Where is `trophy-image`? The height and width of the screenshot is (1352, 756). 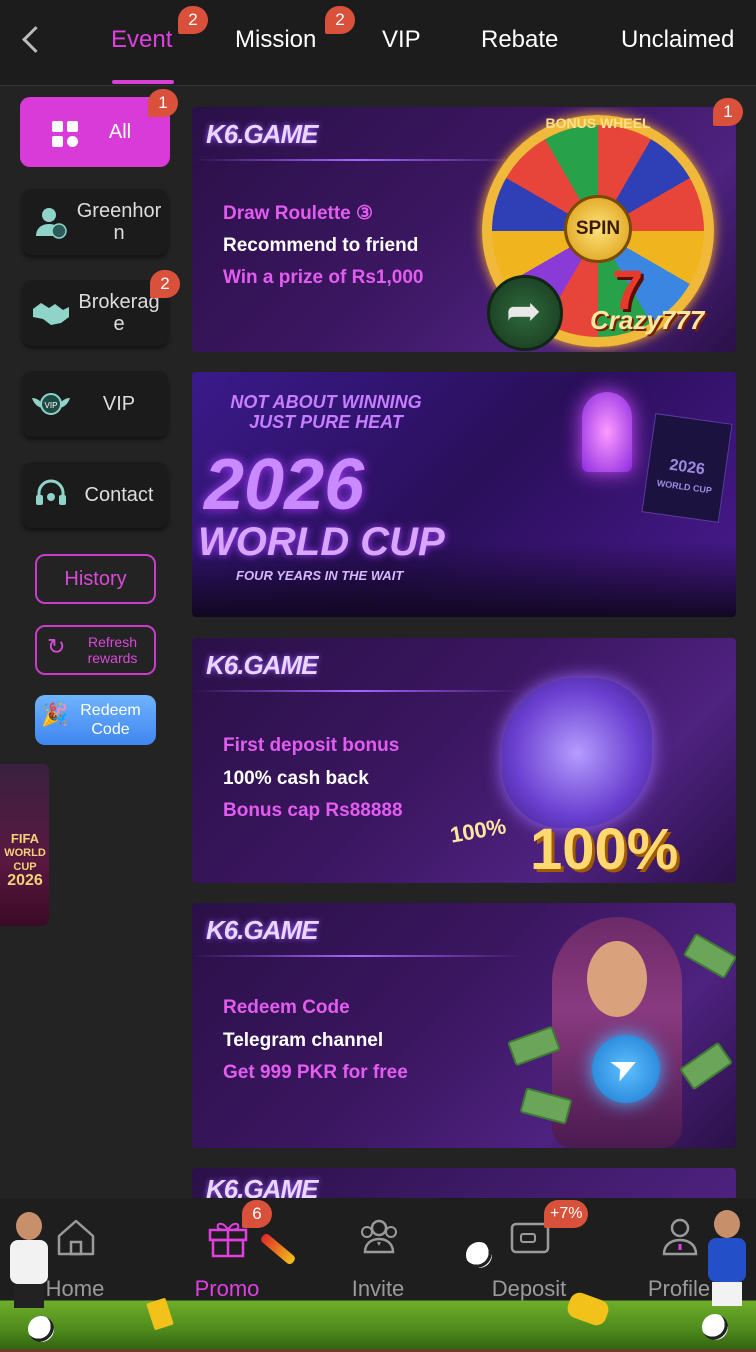 trophy-image is located at coordinates (607, 432).